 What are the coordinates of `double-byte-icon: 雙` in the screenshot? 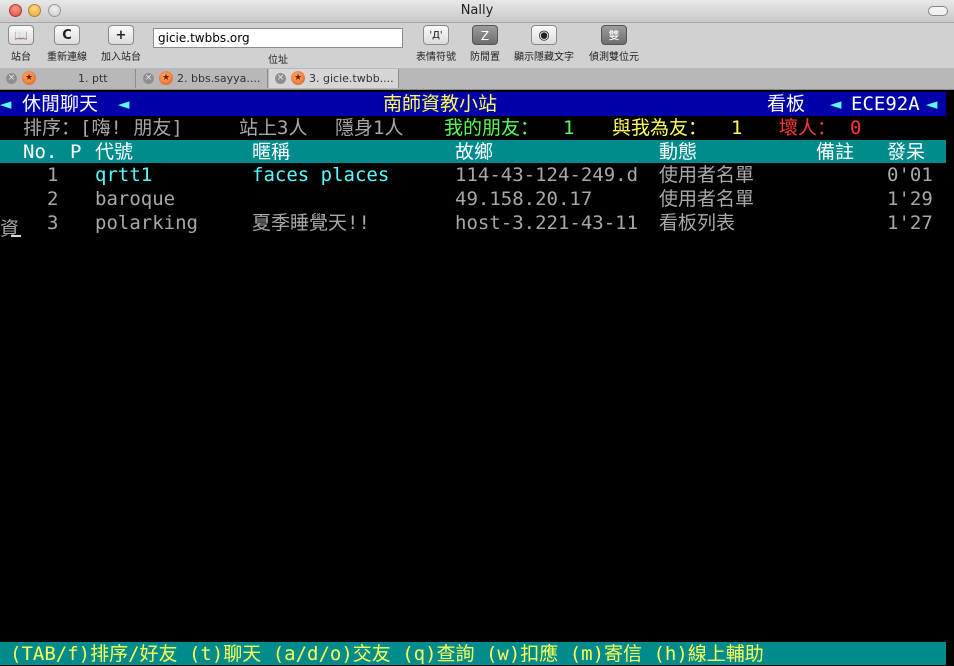 It's located at (614, 35).